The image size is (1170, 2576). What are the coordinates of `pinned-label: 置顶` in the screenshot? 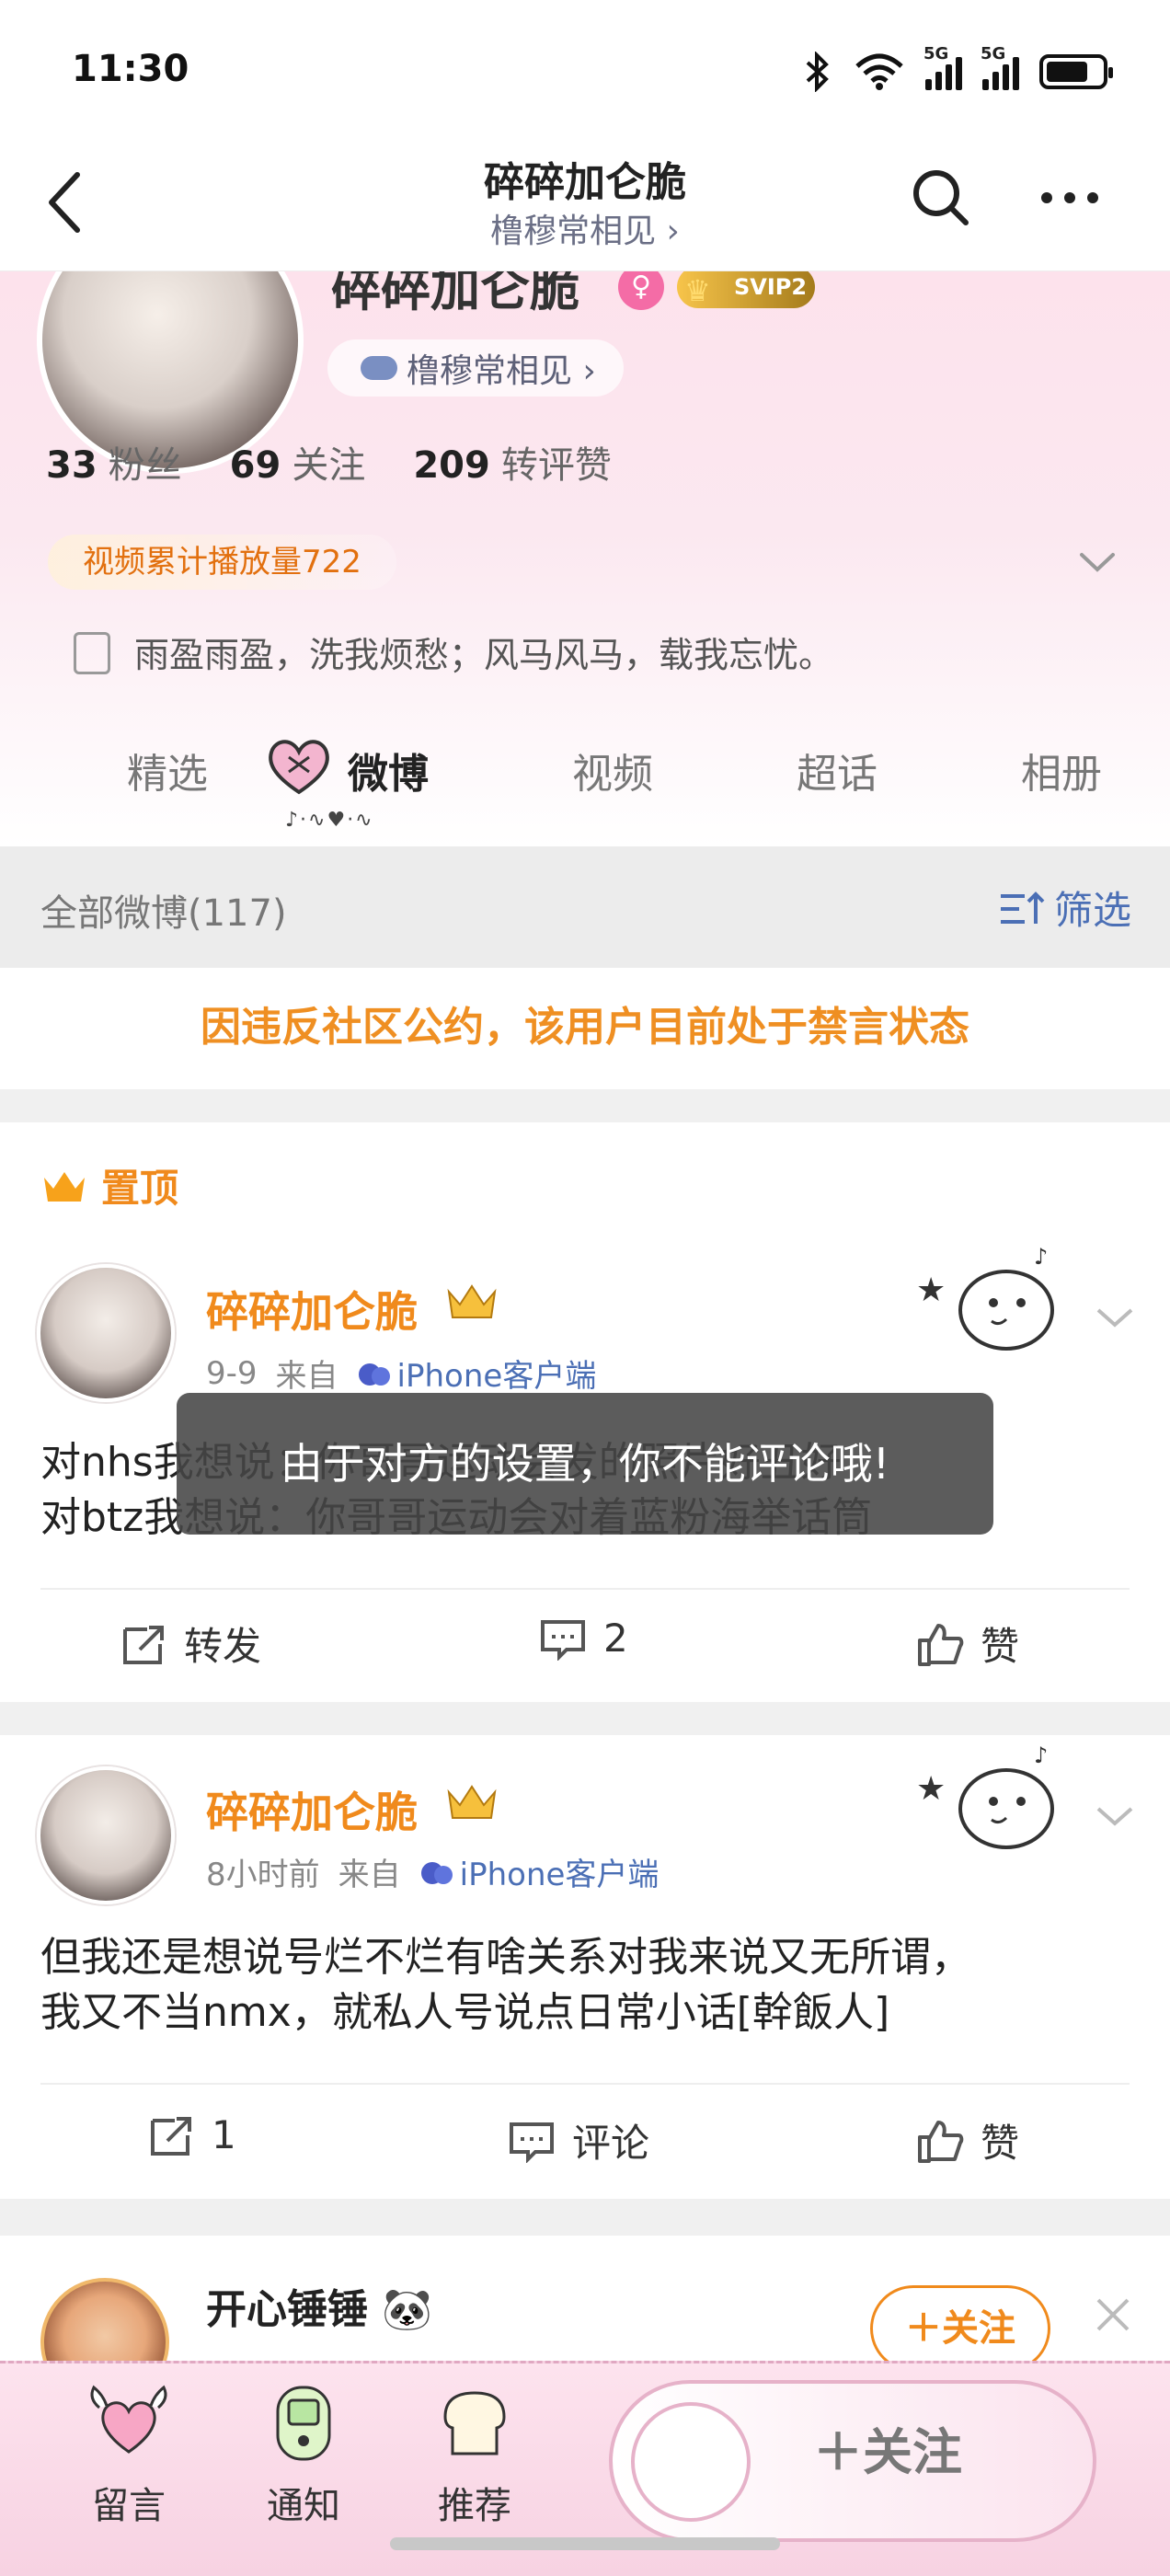 It's located at (109, 1185).